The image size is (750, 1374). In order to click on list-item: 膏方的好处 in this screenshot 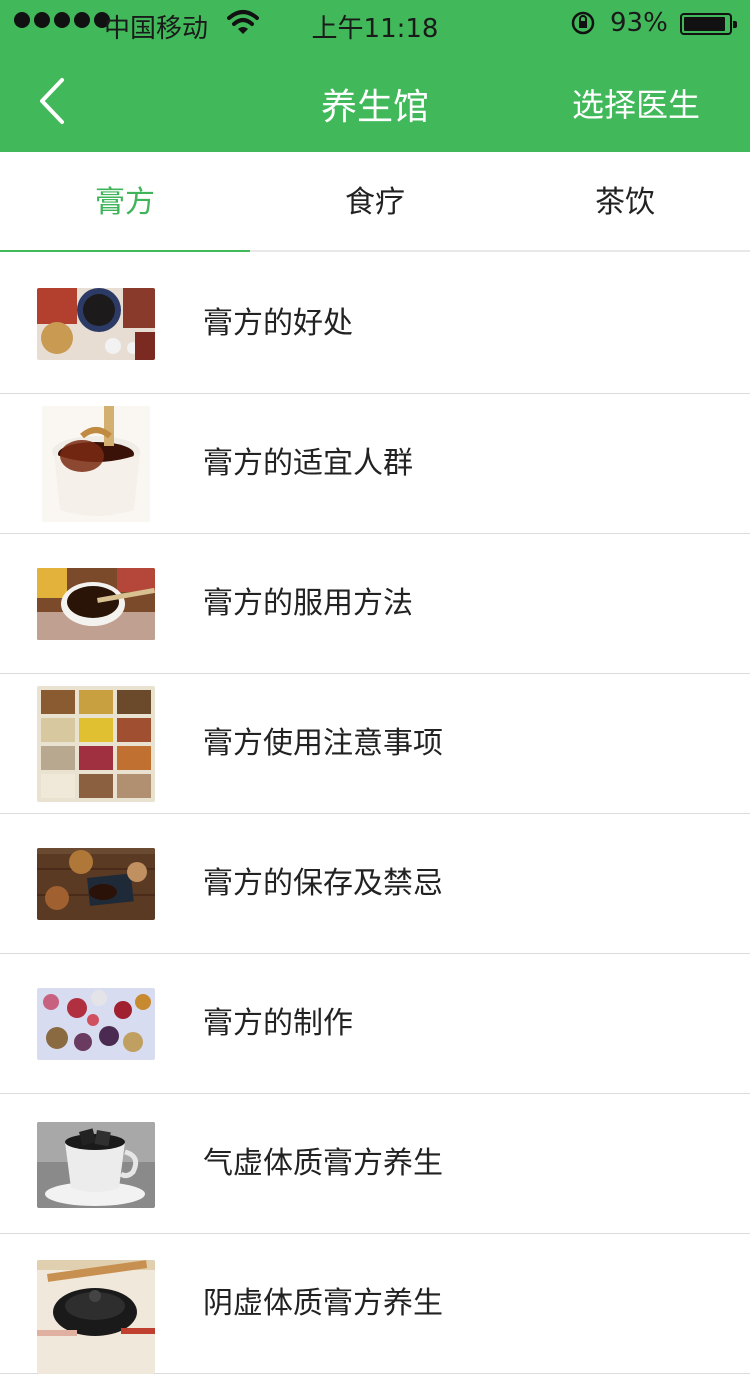, I will do `click(375, 324)`.